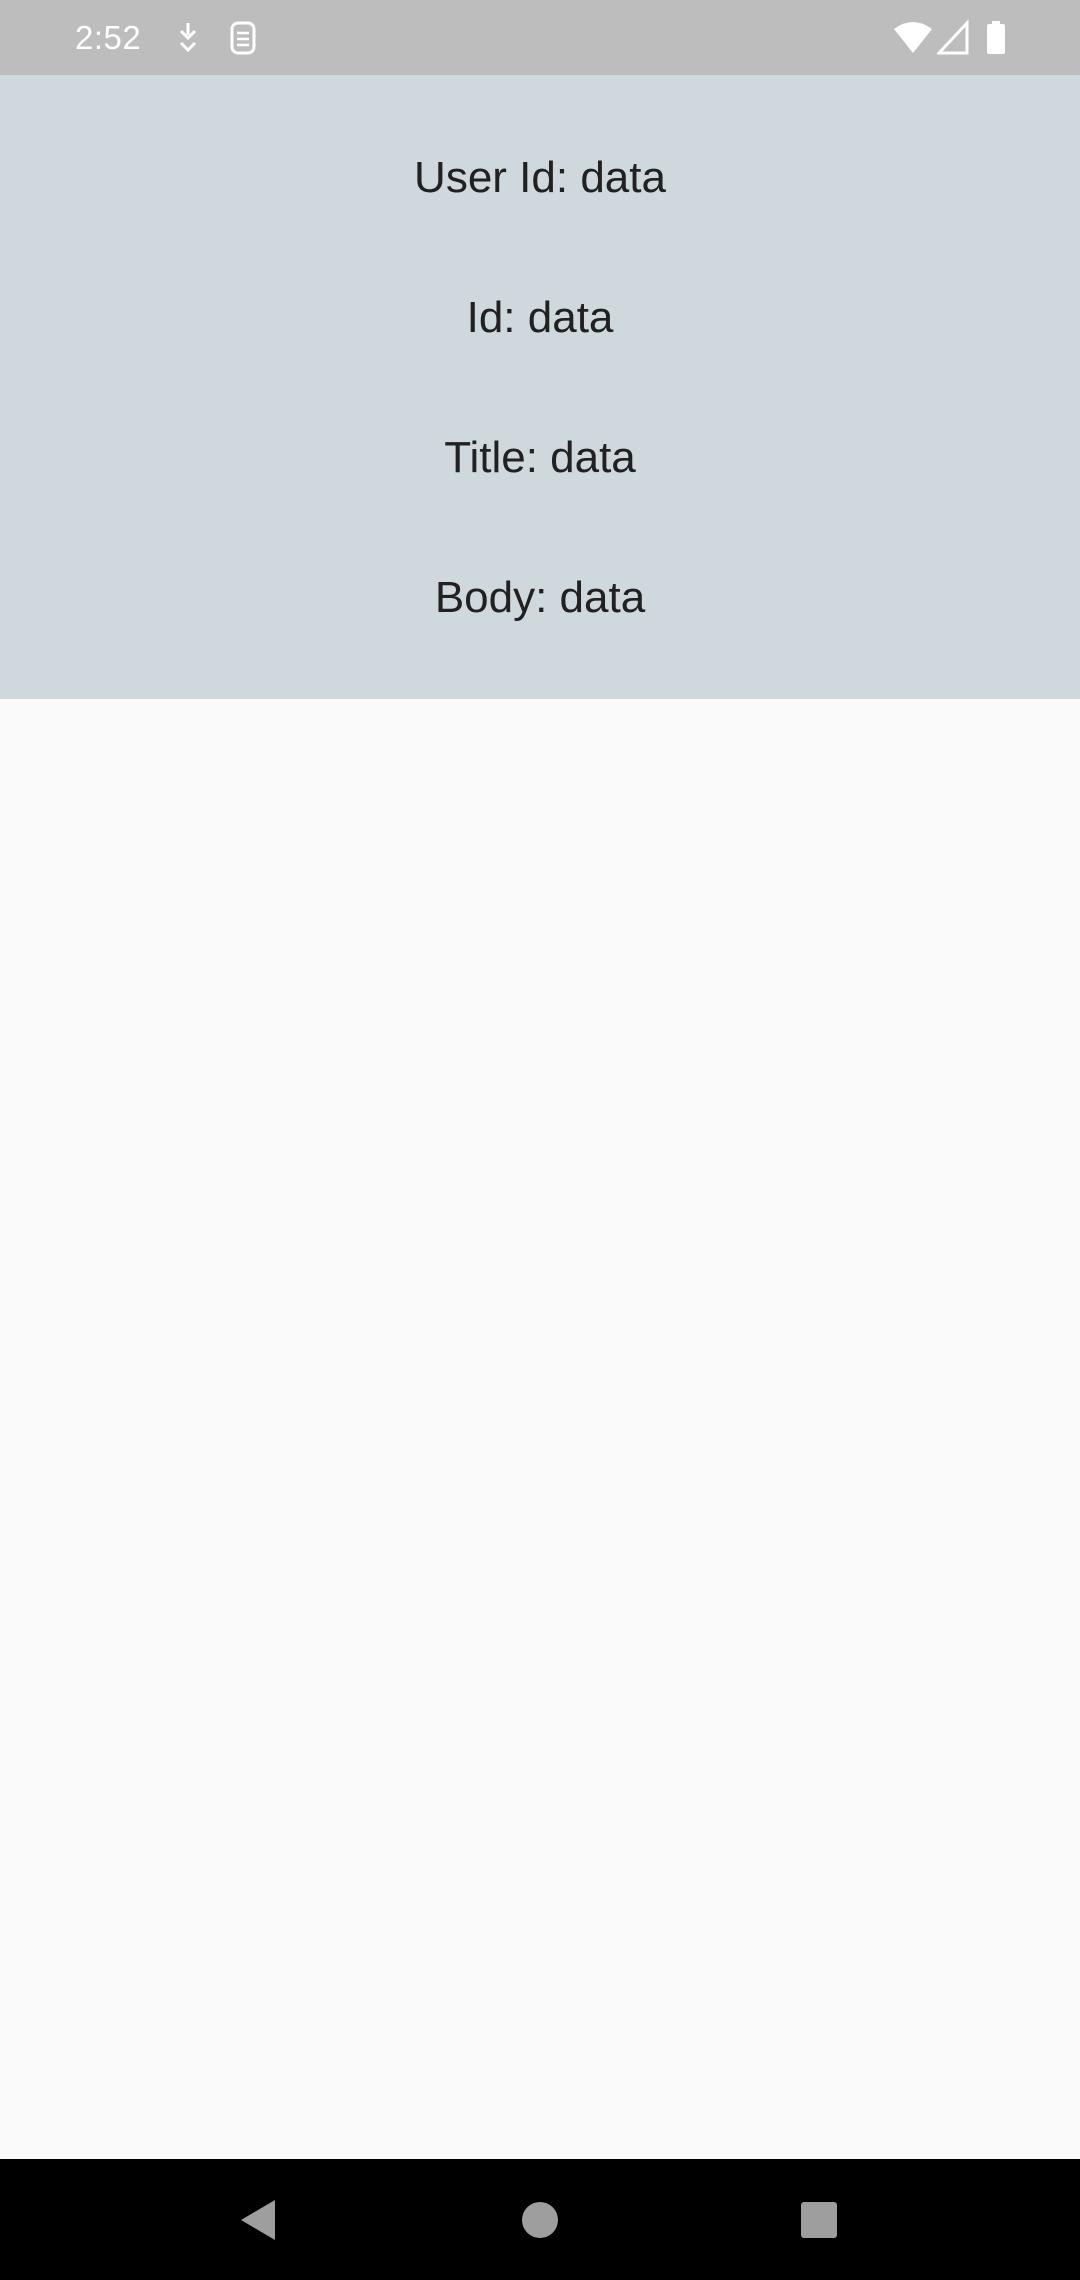 This screenshot has width=1080, height=2280. Describe the element at coordinates (108, 37) in the screenshot. I see `status-time: 2:52` at that location.